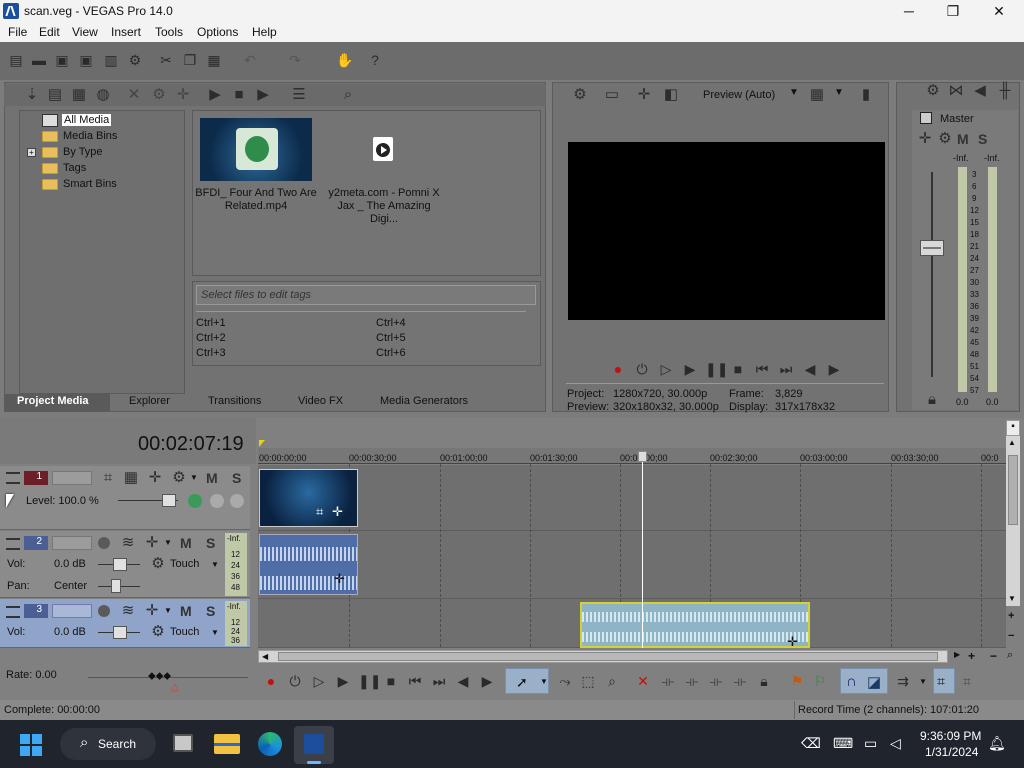 The height and width of the screenshot is (768, 1024). Describe the element at coordinates (217, 32) in the screenshot. I see `menu-options: Options` at that location.